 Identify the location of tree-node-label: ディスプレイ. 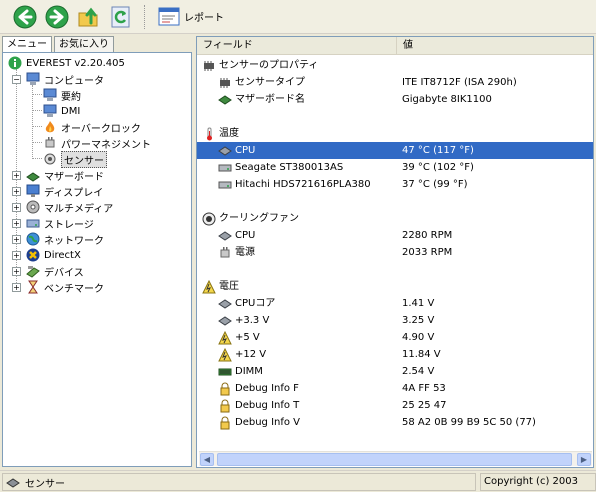
(74, 193).